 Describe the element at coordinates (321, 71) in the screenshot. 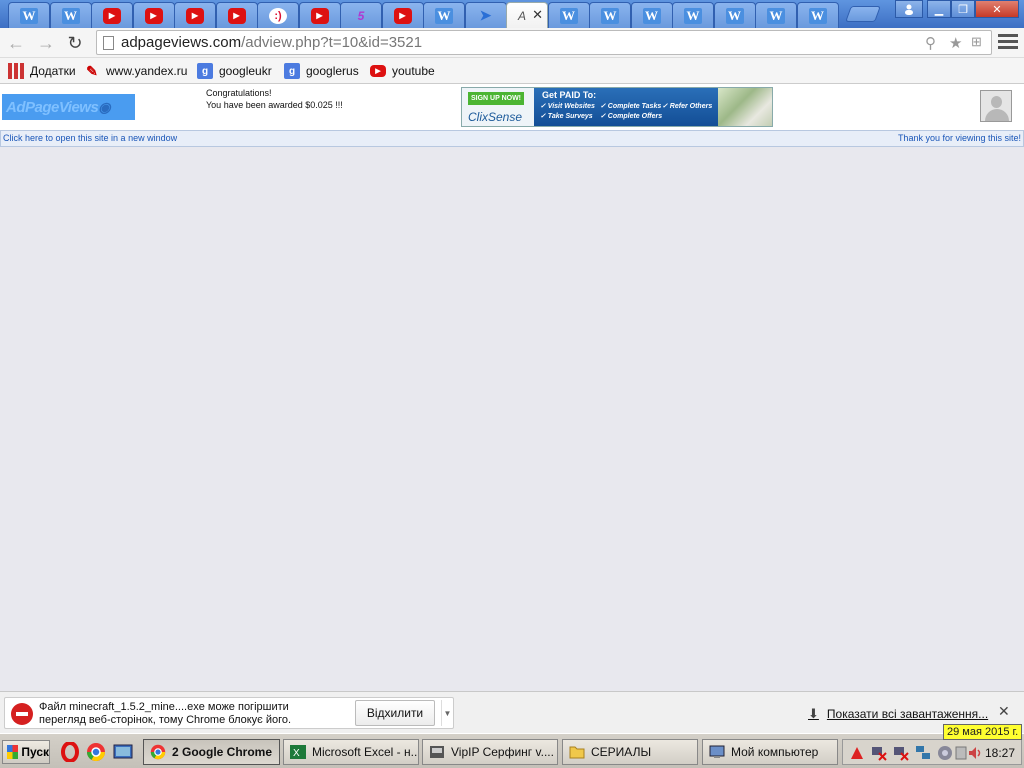

I see `bookmark-googlerus: g googlerus` at that location.